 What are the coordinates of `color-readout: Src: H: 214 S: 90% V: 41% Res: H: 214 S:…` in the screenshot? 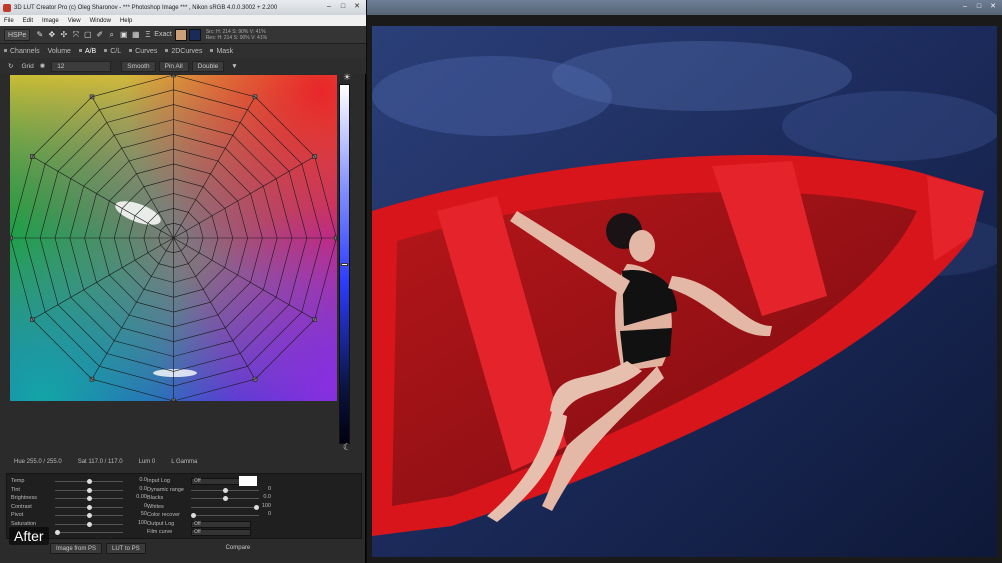 It's located at (236, 35).